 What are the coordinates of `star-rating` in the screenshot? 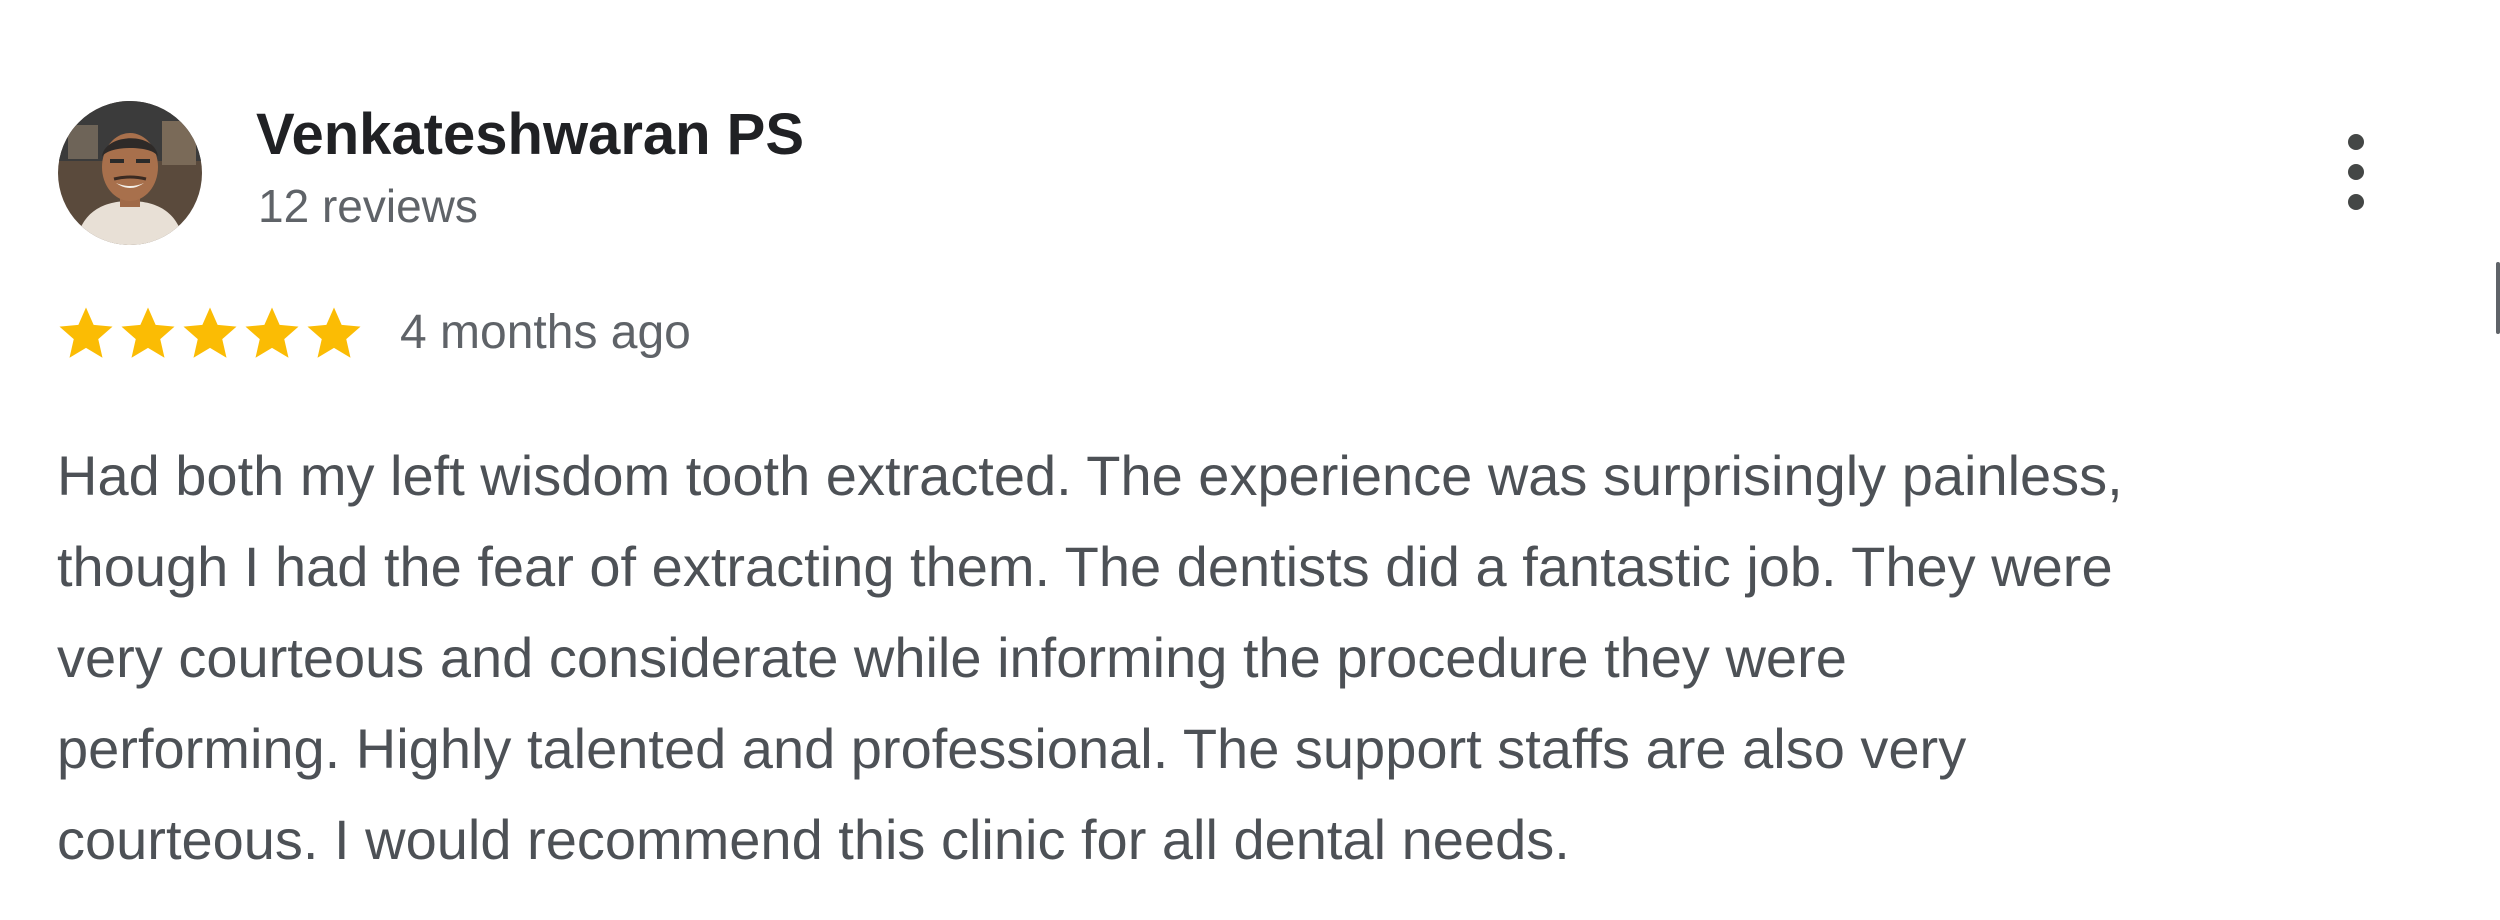 It's located at (211, 333).